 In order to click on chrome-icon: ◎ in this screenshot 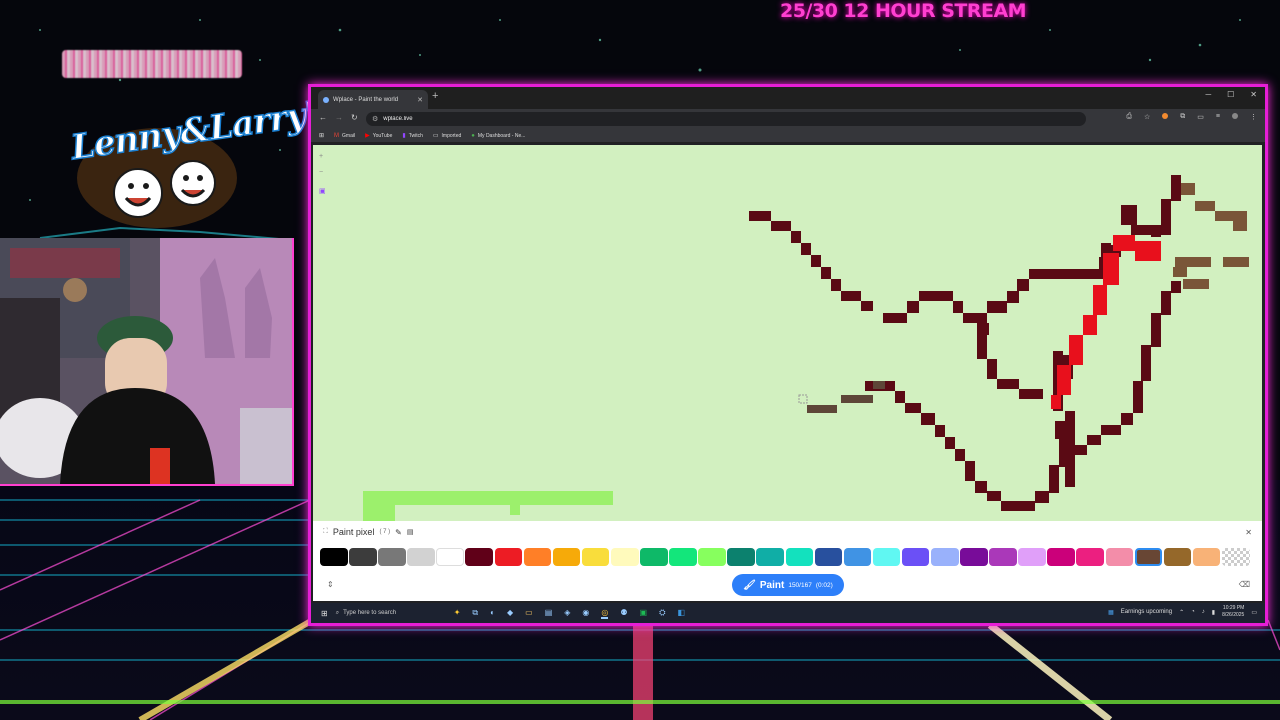, I will do `click(605, 613)`.